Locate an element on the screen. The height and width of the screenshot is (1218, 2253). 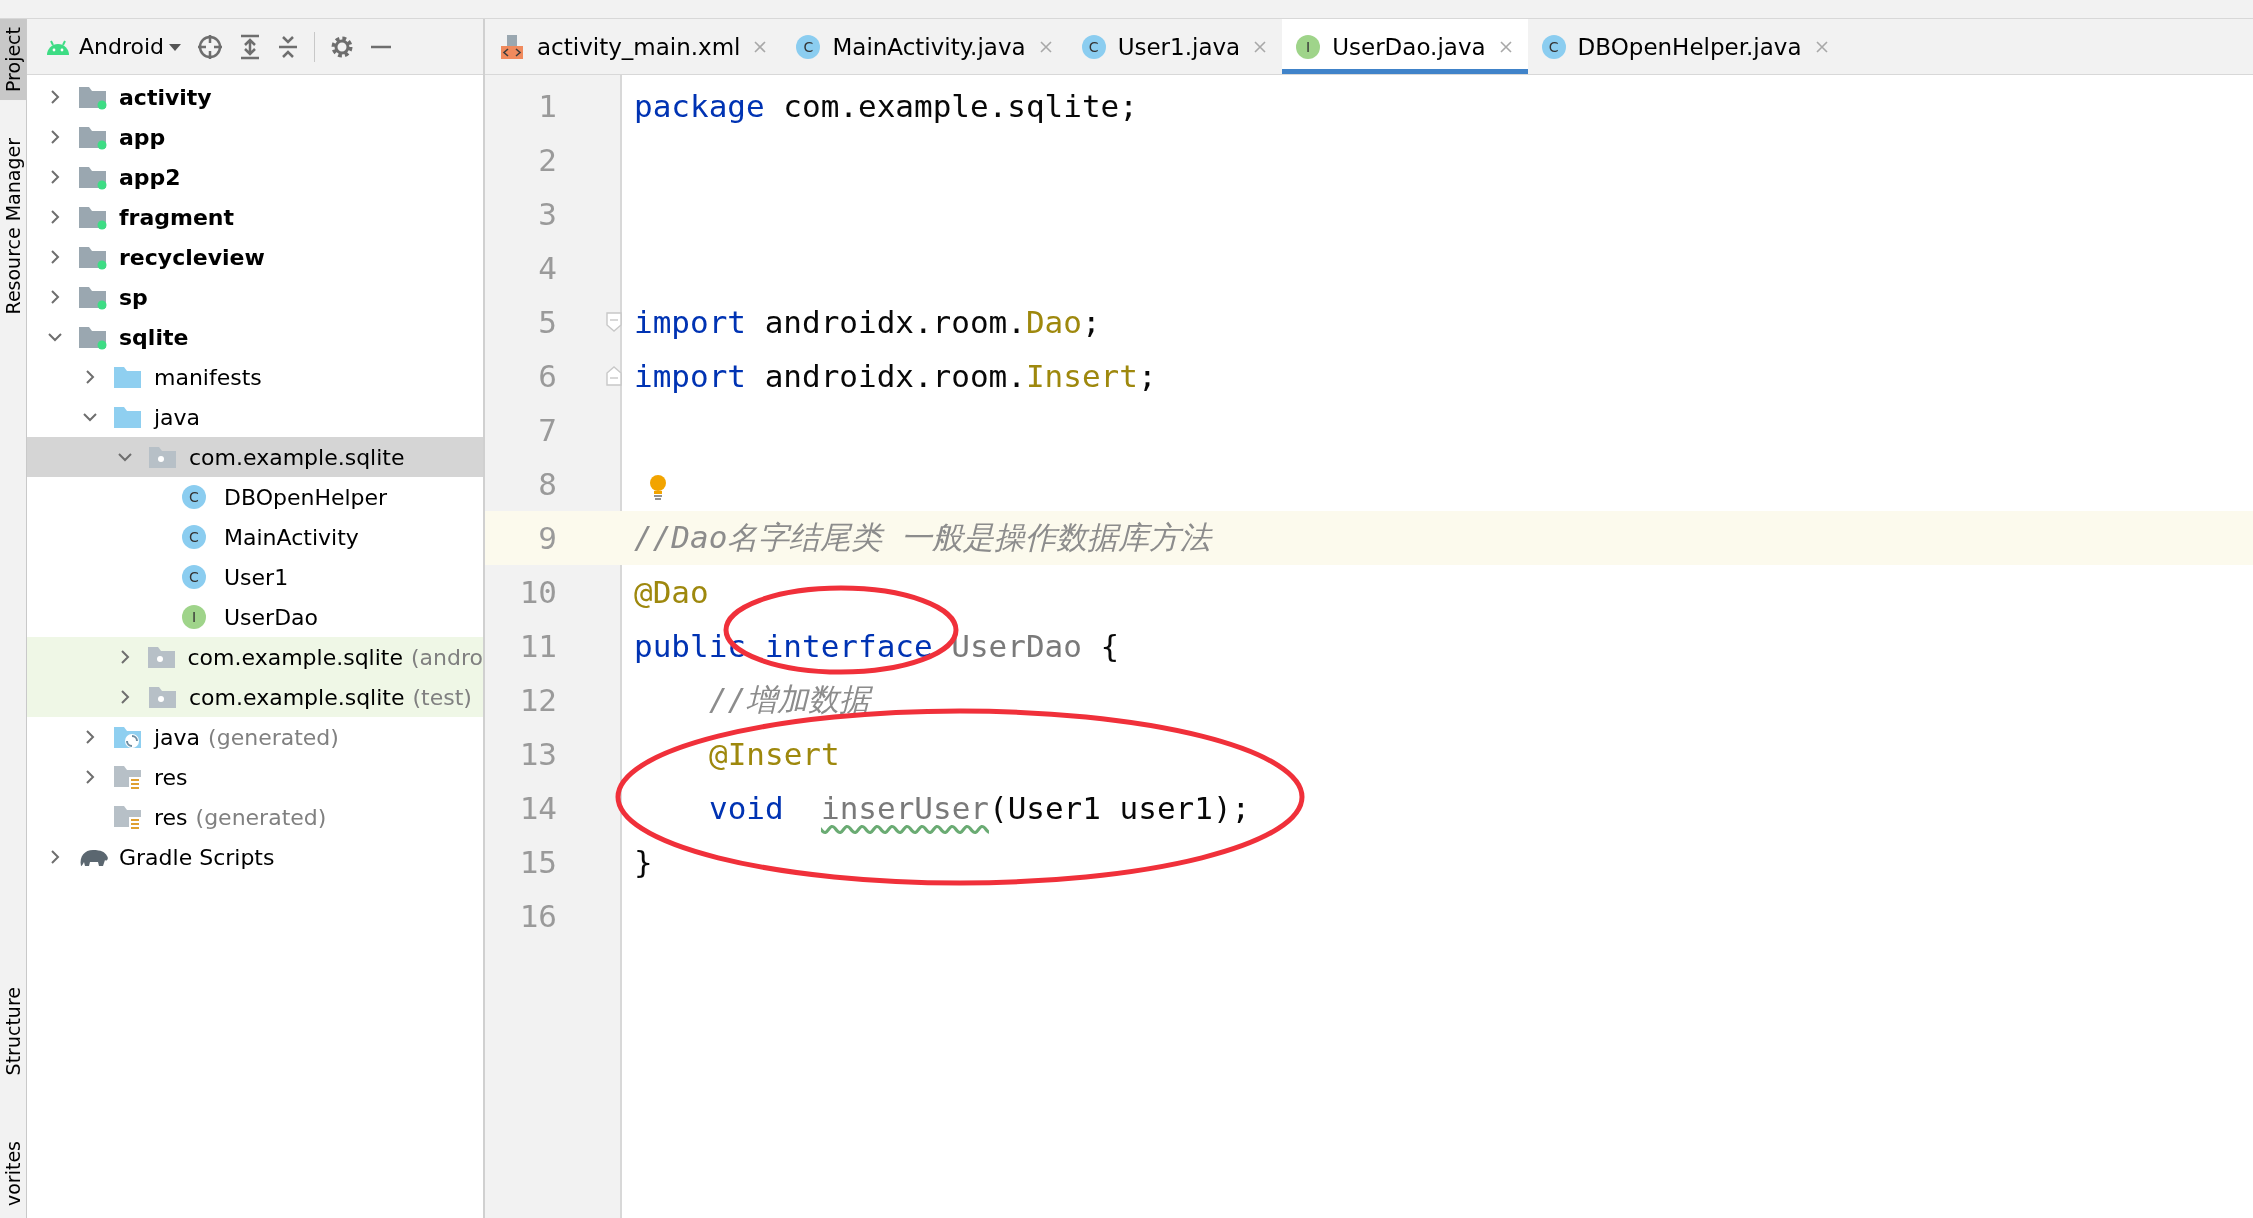
tree-item: res is located at coordinates (255, 777).